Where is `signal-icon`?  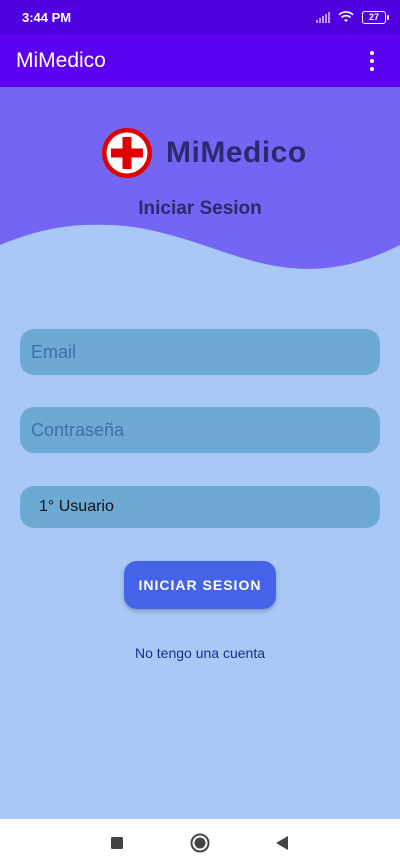
signal-icon is located at coordinates (323, 17).